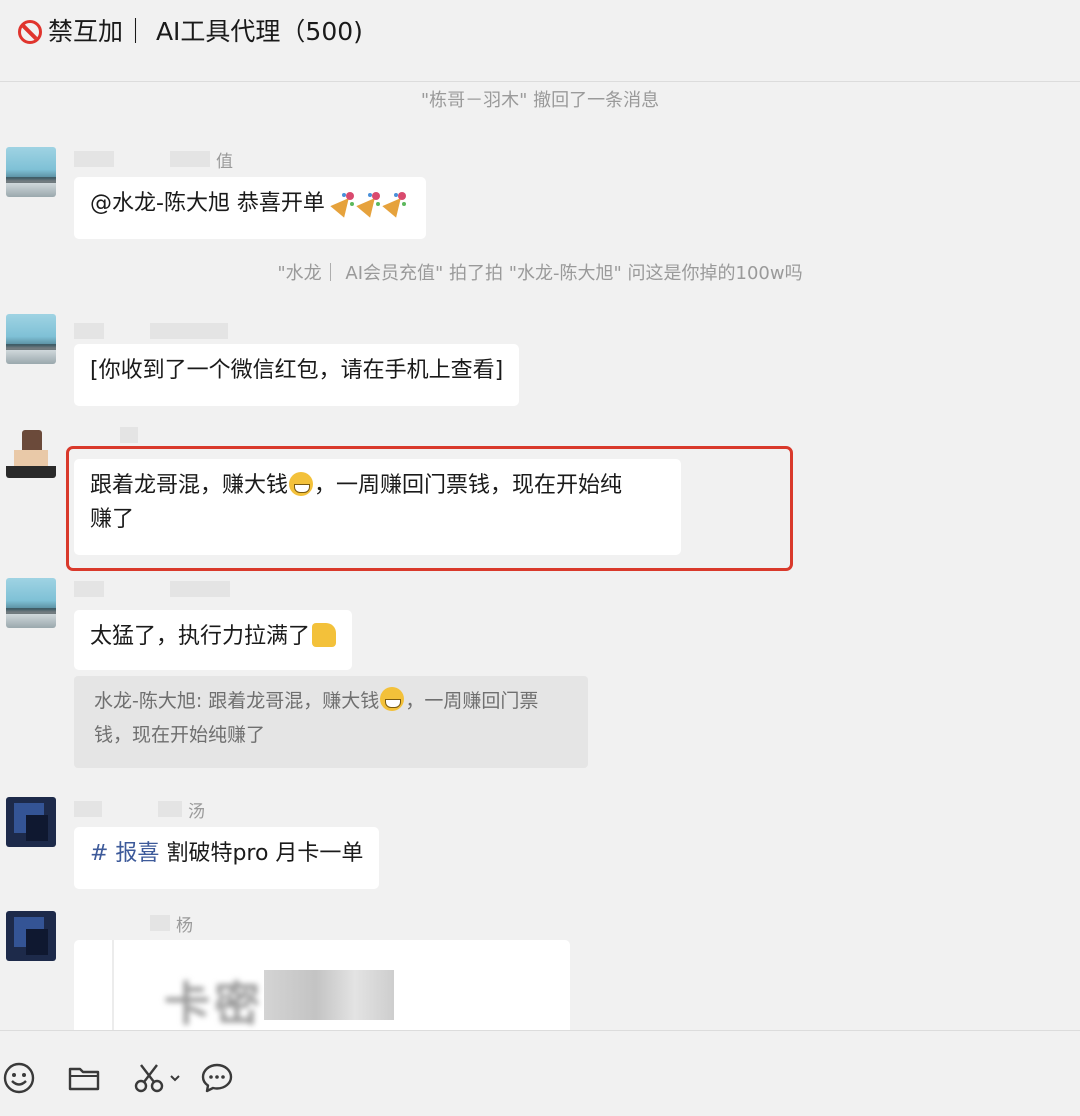 This screenshot has height=1116, width=1080. Describe the element at coordinates (214, 1004) in the screenshot. I see `blurred-card-text: 卡密` at that location.